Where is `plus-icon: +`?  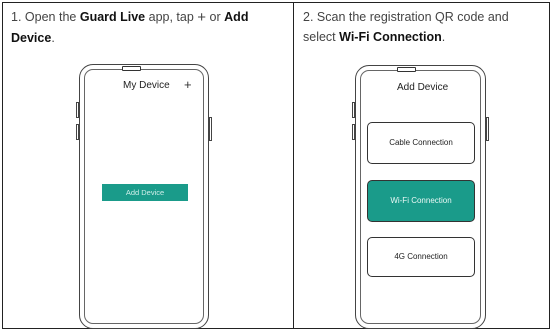 plus-icon: + is located at coordinates (202, 17).